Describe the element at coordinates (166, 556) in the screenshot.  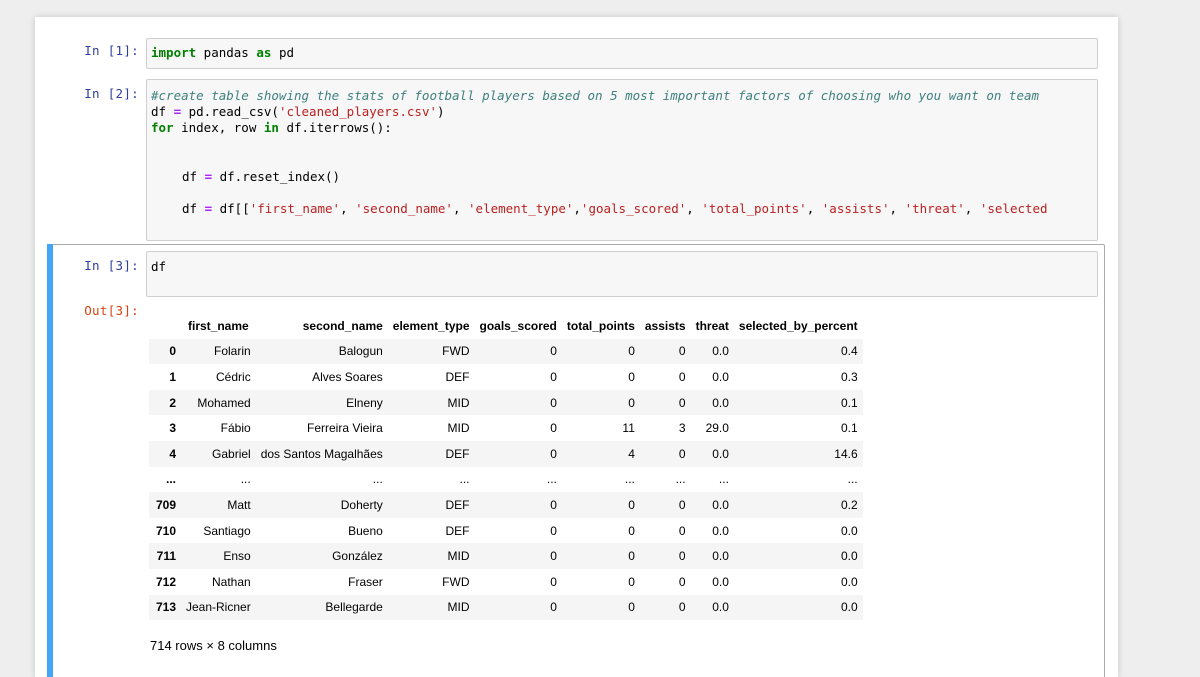
I see `row-index: 711` at that location.